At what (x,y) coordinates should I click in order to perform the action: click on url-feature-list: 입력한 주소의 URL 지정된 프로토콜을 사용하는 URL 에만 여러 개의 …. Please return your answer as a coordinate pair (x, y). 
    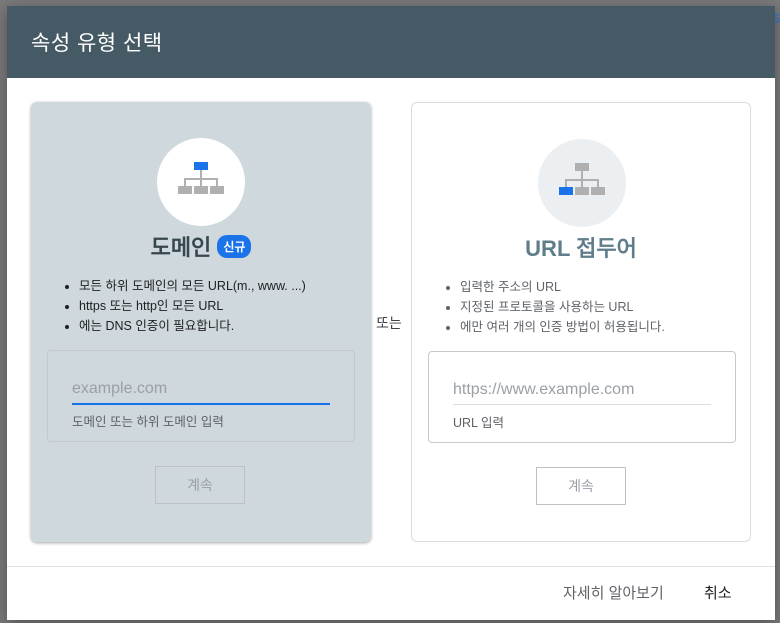
    Looking at the image, I should click on (590, 307).